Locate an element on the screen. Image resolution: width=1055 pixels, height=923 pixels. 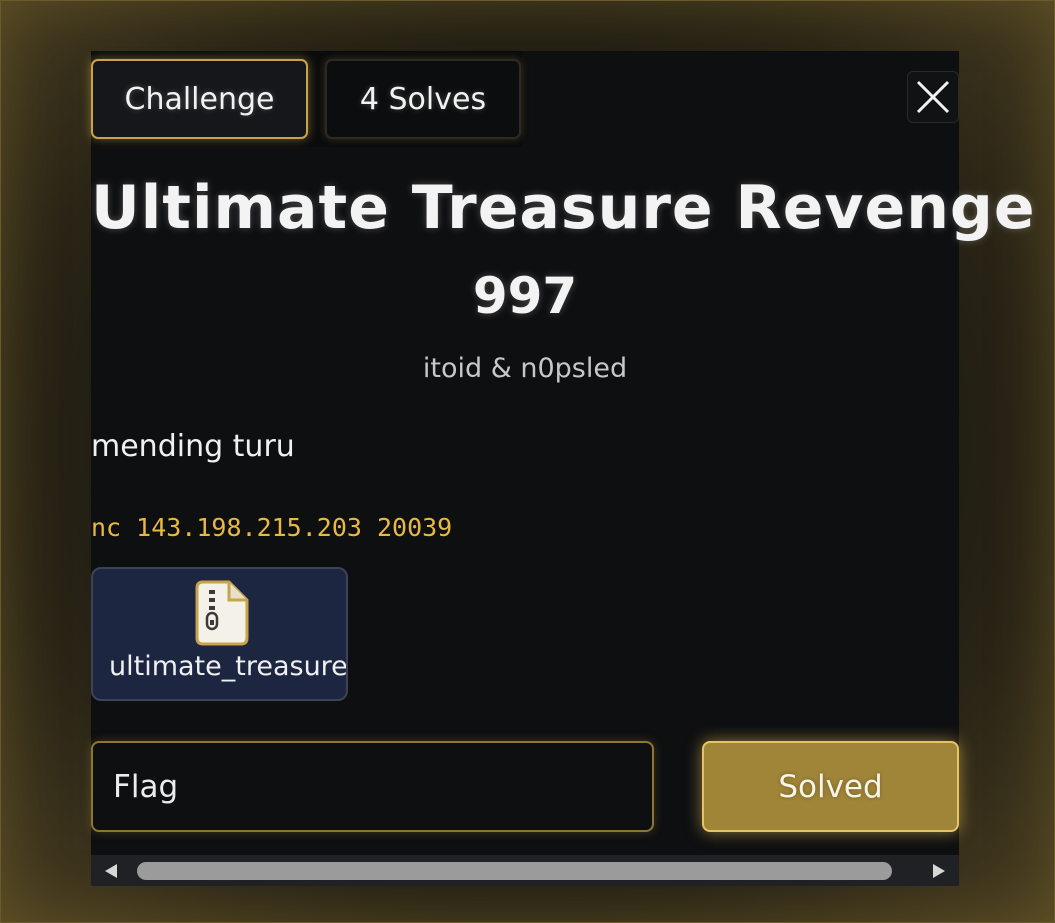
scroll-left-button is located at coordinates (111, 870).